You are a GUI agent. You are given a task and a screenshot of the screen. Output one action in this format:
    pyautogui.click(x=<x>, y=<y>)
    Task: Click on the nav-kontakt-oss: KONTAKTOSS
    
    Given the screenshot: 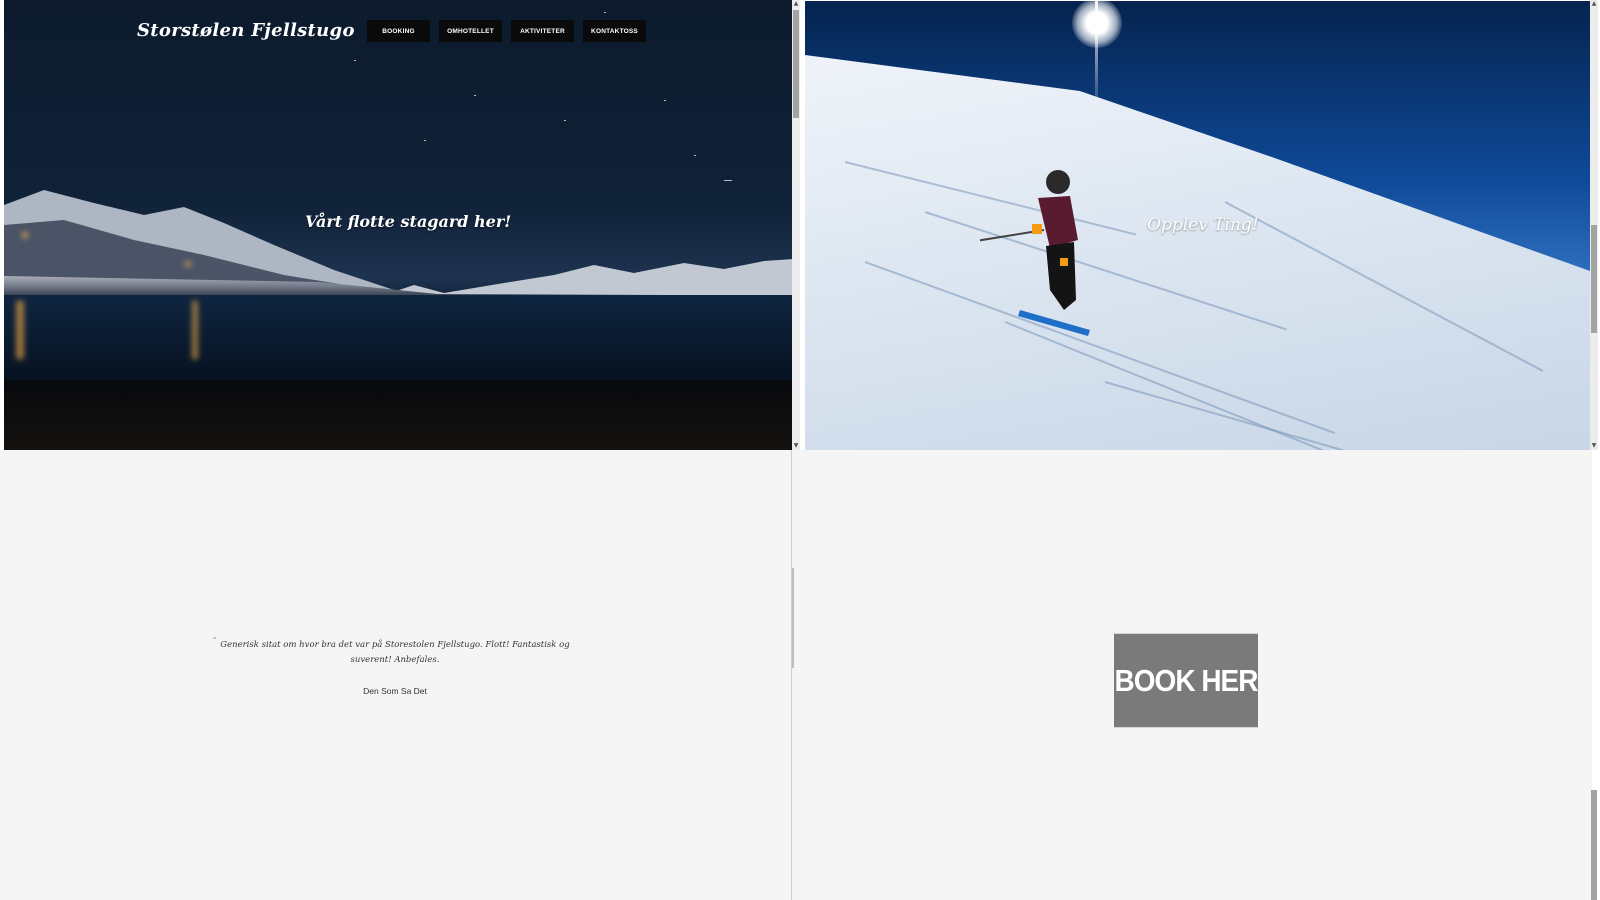 What is the action you would take?
    pyautogui.click(x=614, y=31)
    